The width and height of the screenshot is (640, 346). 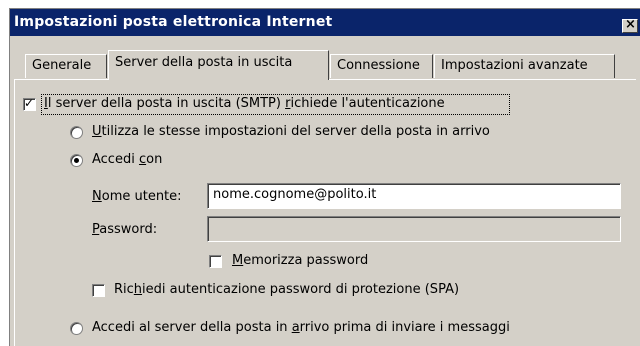 I want to click on password-label: Password:, so click(x=124, y=229).